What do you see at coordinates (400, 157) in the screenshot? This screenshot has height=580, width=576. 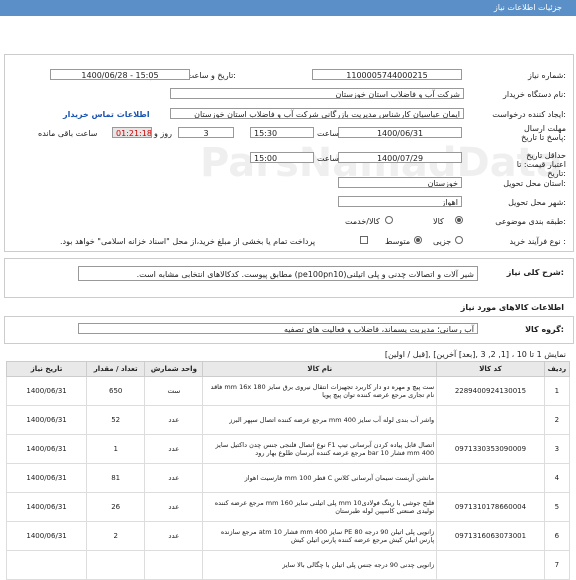 I see `min-valid-date-field: 1400/07/29` at bounding box center [400, 157].